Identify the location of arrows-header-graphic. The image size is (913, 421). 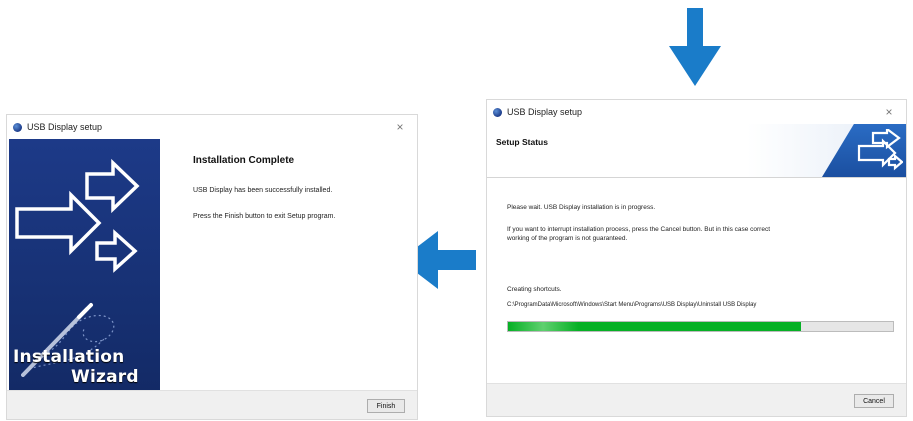
(864, 150).